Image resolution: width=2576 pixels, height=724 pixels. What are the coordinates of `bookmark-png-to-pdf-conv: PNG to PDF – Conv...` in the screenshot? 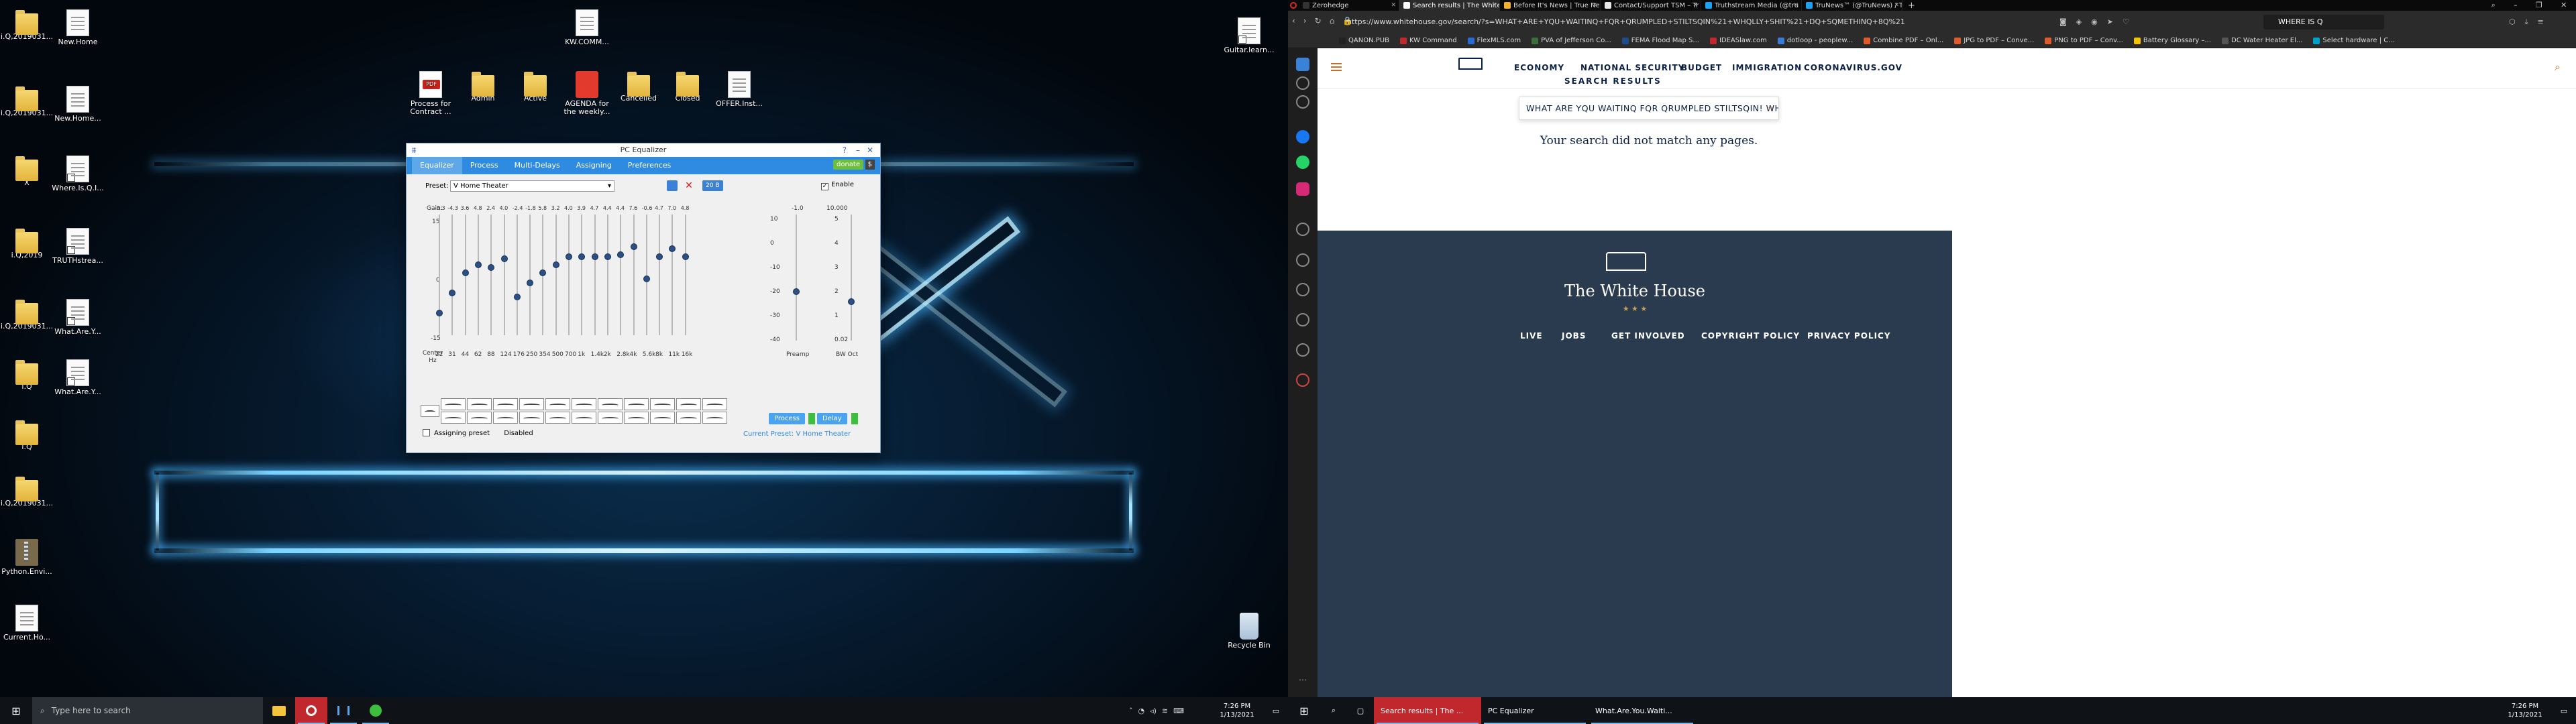 It's located at (2084, 40).